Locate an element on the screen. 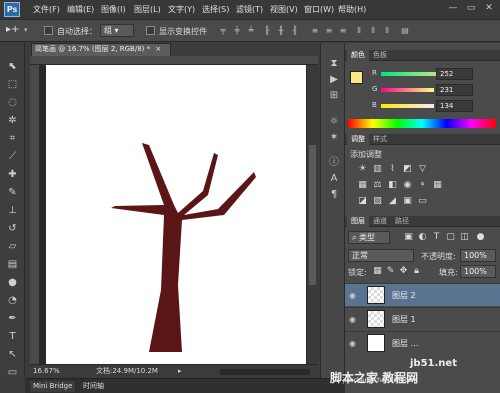  layer-row-2: ◉ 图层 2 is located at coordinates (422, 294).